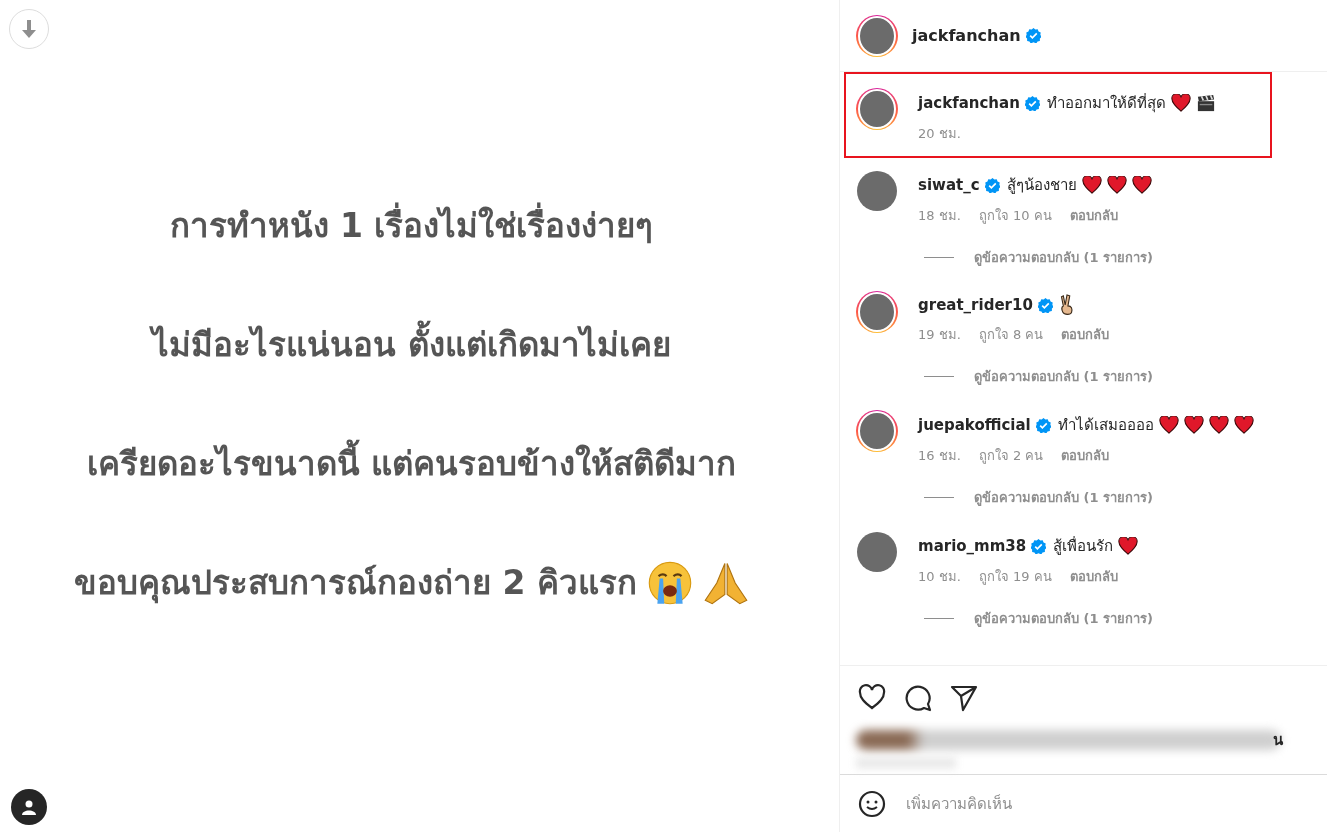  What do you see at coordinates (1011, 334) in the screenshot?
I see `like-count: ถูกใจ 8 คน` at bounding box center [1011, 334].